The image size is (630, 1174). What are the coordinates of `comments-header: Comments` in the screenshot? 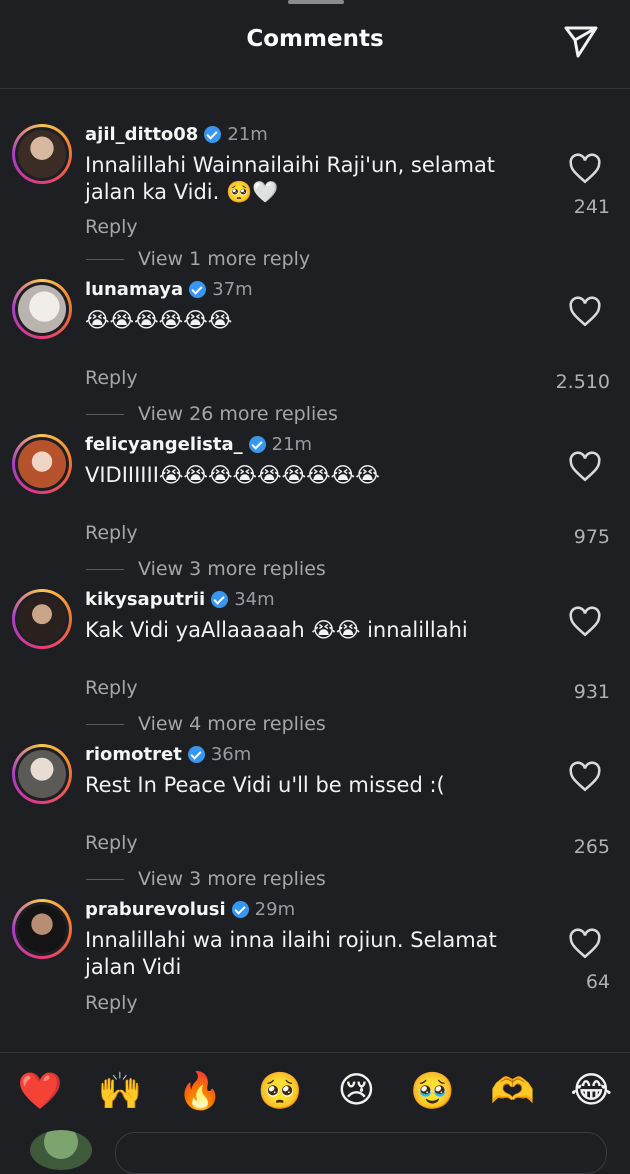 It's located at (315, 44).